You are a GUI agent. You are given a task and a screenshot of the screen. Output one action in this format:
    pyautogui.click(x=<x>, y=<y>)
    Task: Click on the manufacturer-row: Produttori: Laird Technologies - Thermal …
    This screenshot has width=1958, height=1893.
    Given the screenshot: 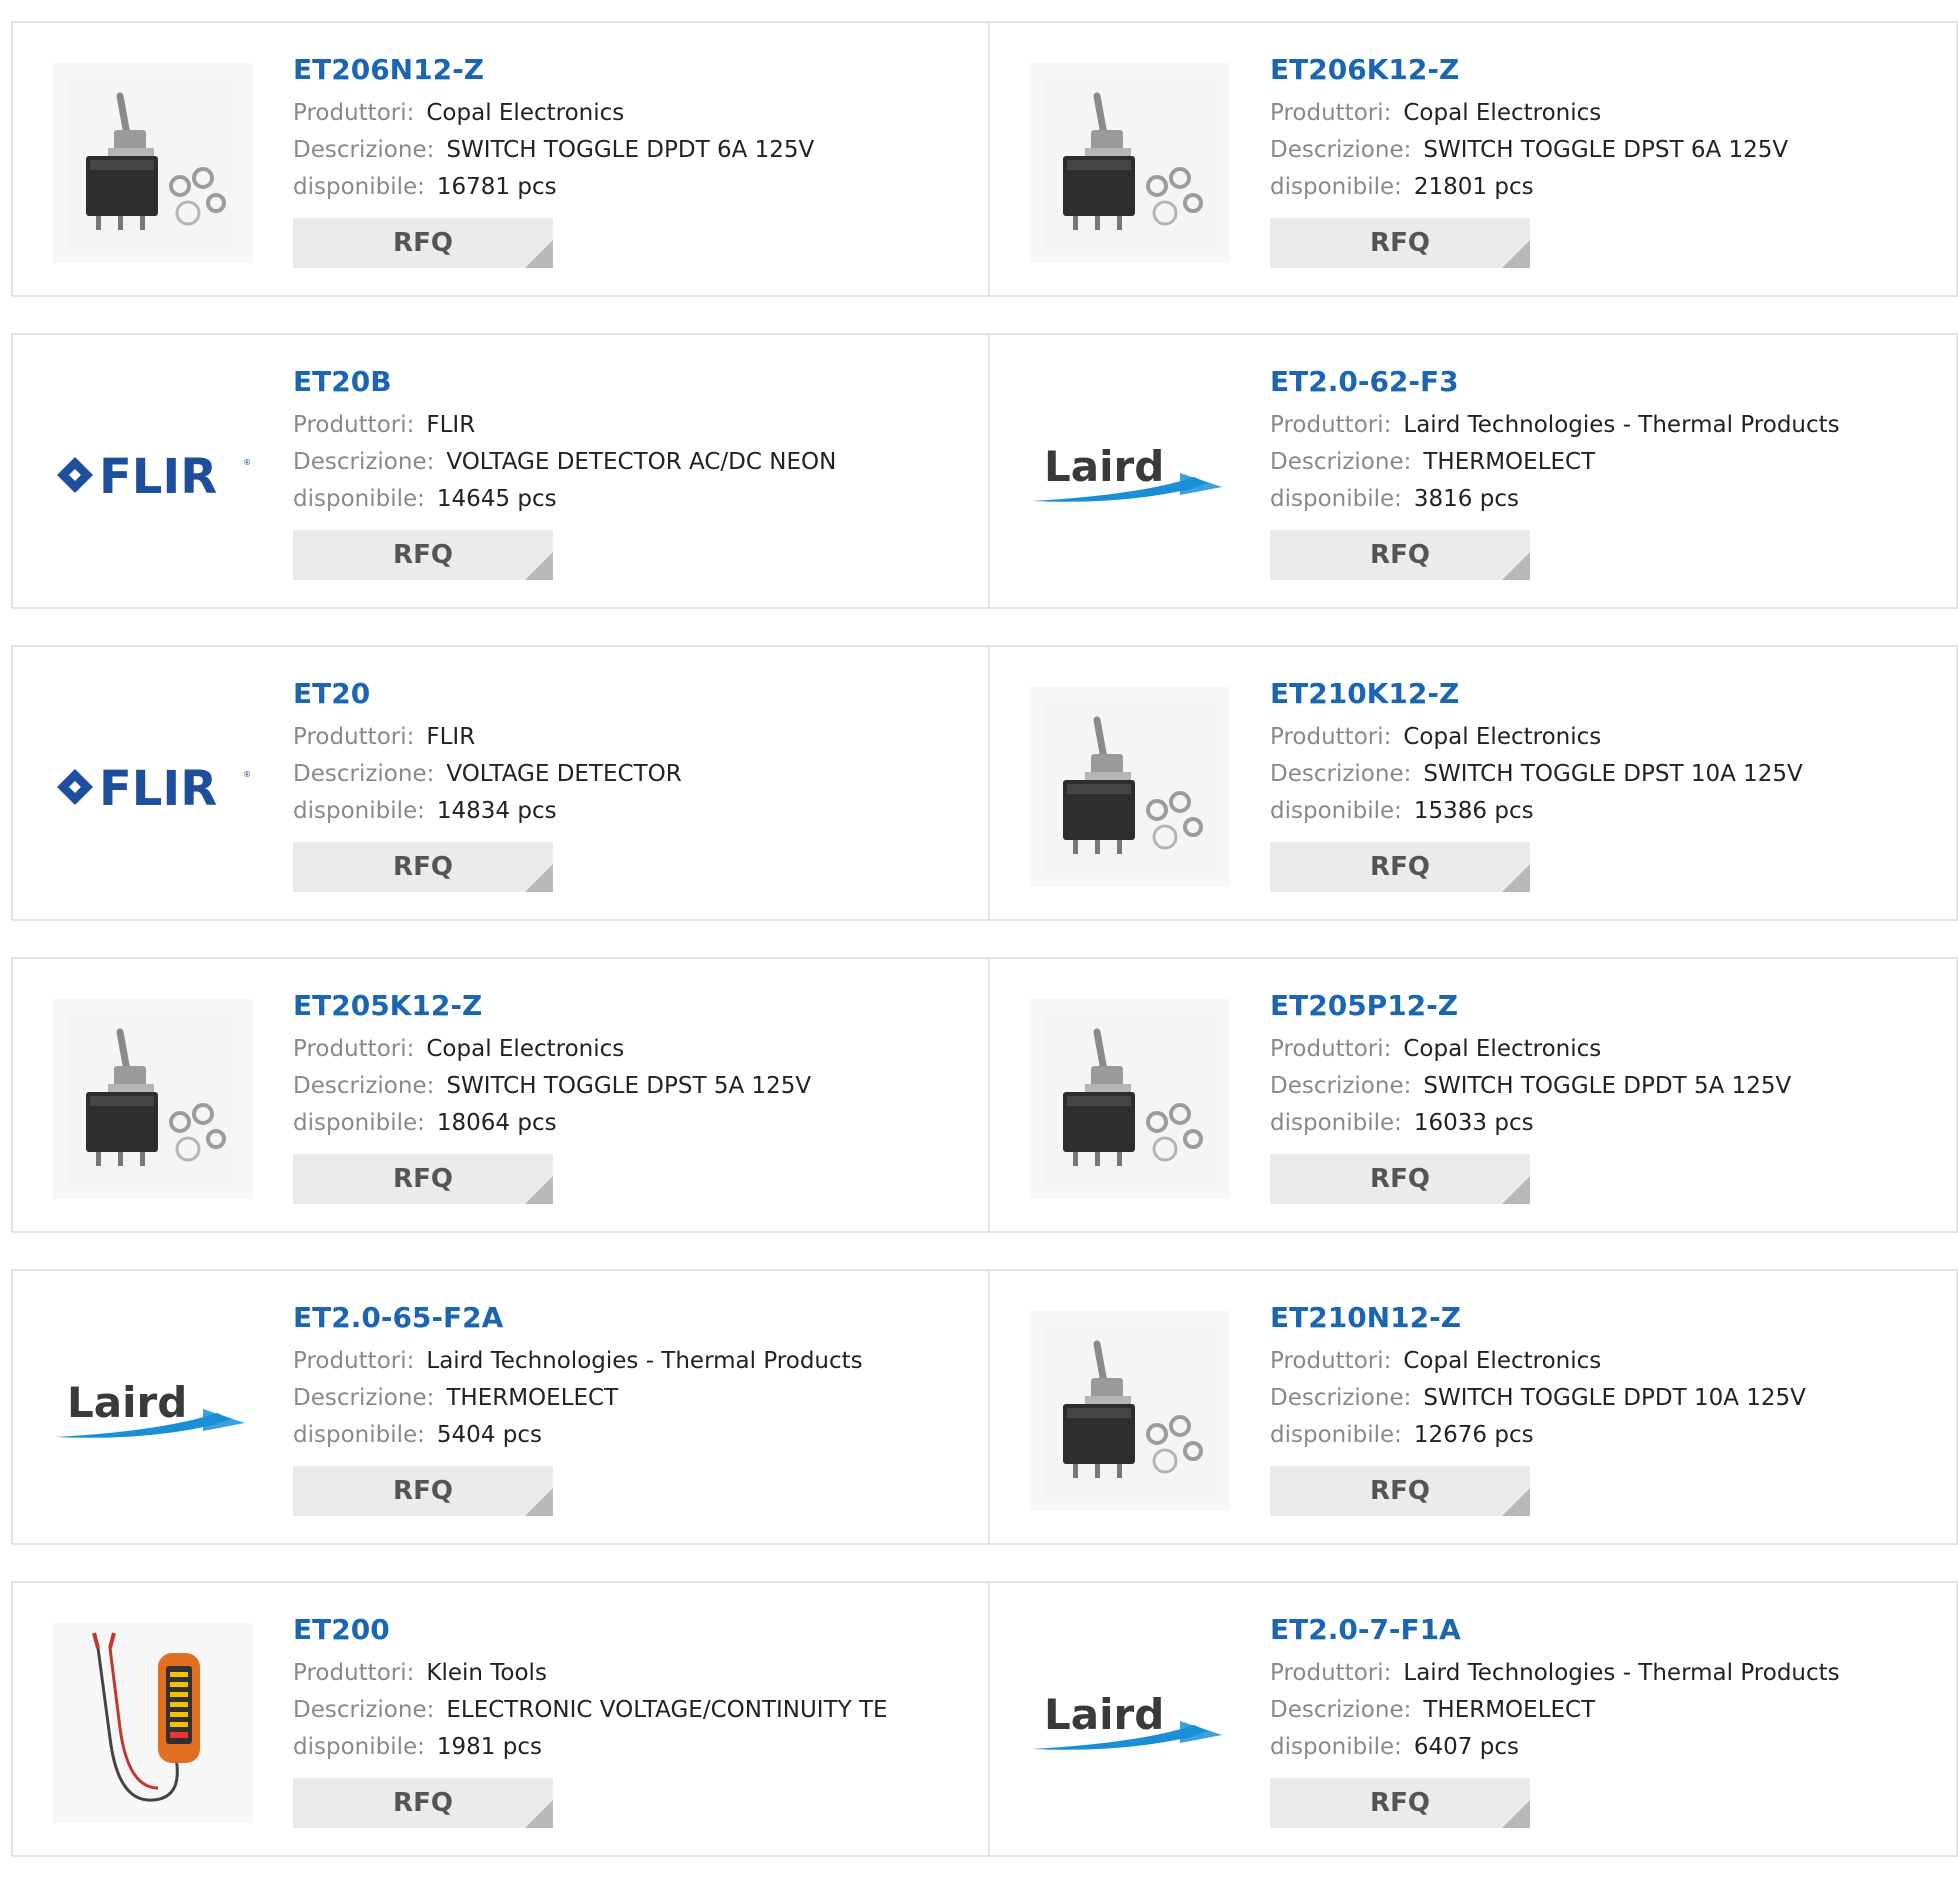 What is the action you would take?
    pyautogui.click(x=1608, y=425)
    